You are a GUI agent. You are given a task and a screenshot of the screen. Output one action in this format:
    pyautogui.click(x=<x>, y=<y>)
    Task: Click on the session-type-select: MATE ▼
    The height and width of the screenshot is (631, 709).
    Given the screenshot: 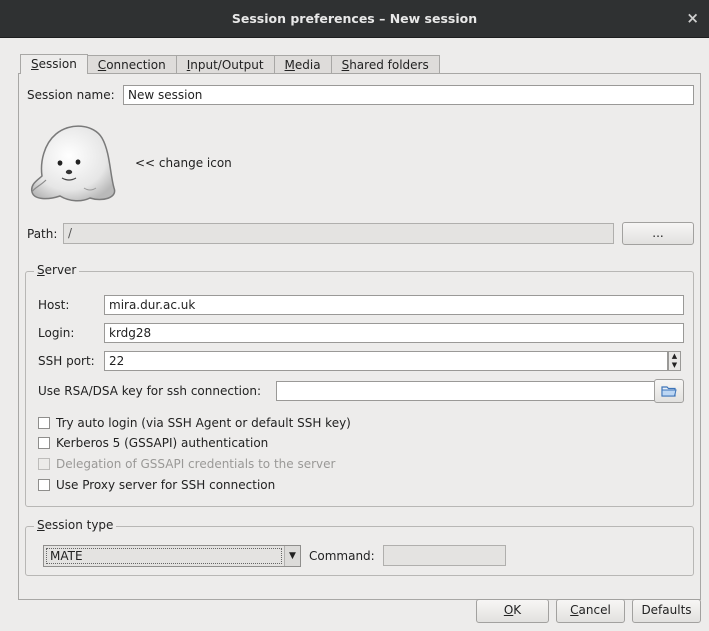 What is the action you would take?
    pyautogui.click(x=172, y=556)
    